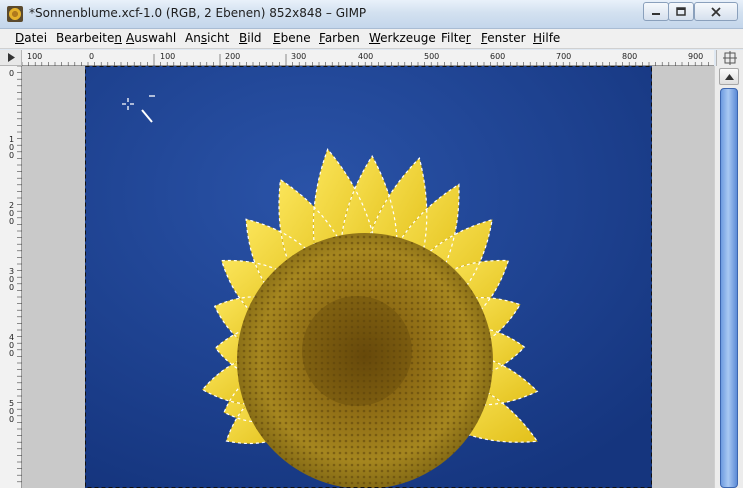 This screenshot has height=488, width=743. What do you see at coordinates (402, 38) in the screenshot?
I see `menu-werkzeuge: Werkzeuge` at bounding box center [402, 38].